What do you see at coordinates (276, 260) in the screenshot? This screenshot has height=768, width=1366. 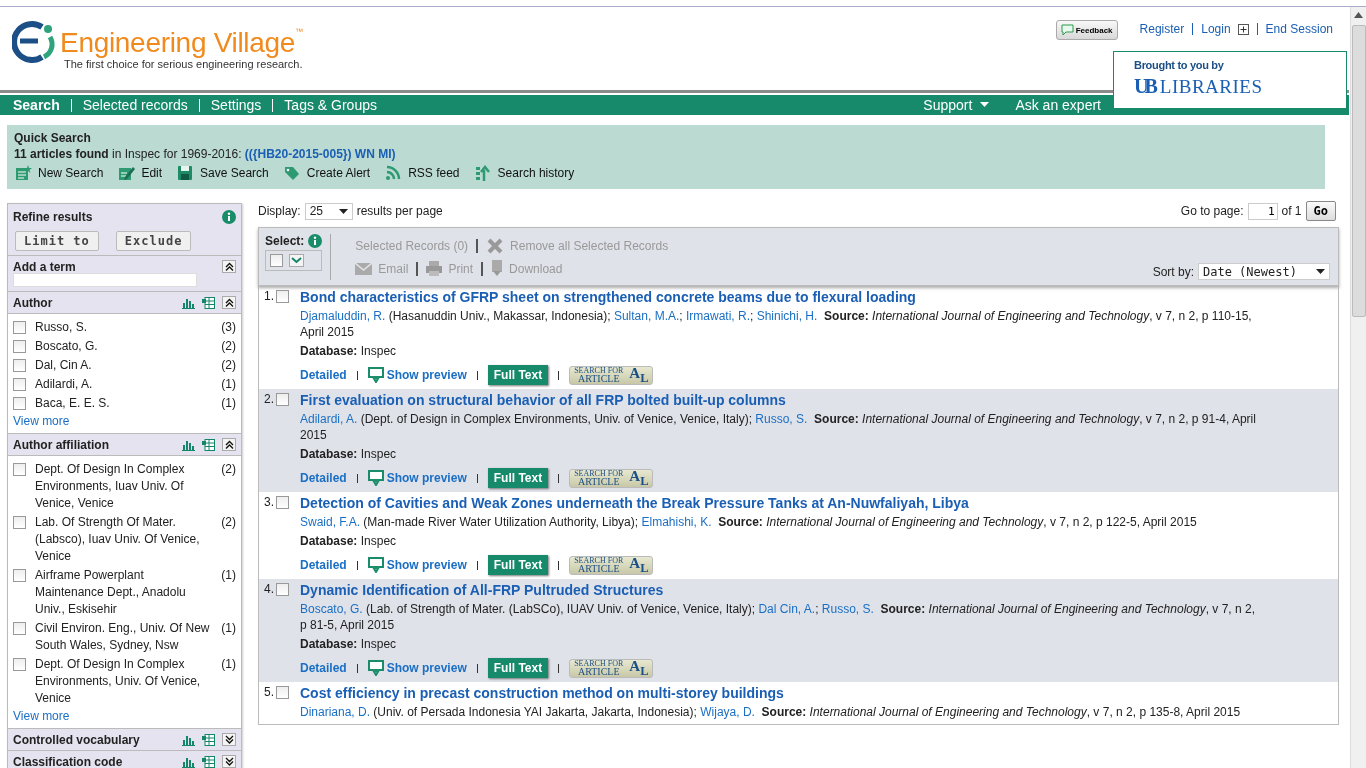 I see `select-all-checkbox` at bounding box center [276, 260].